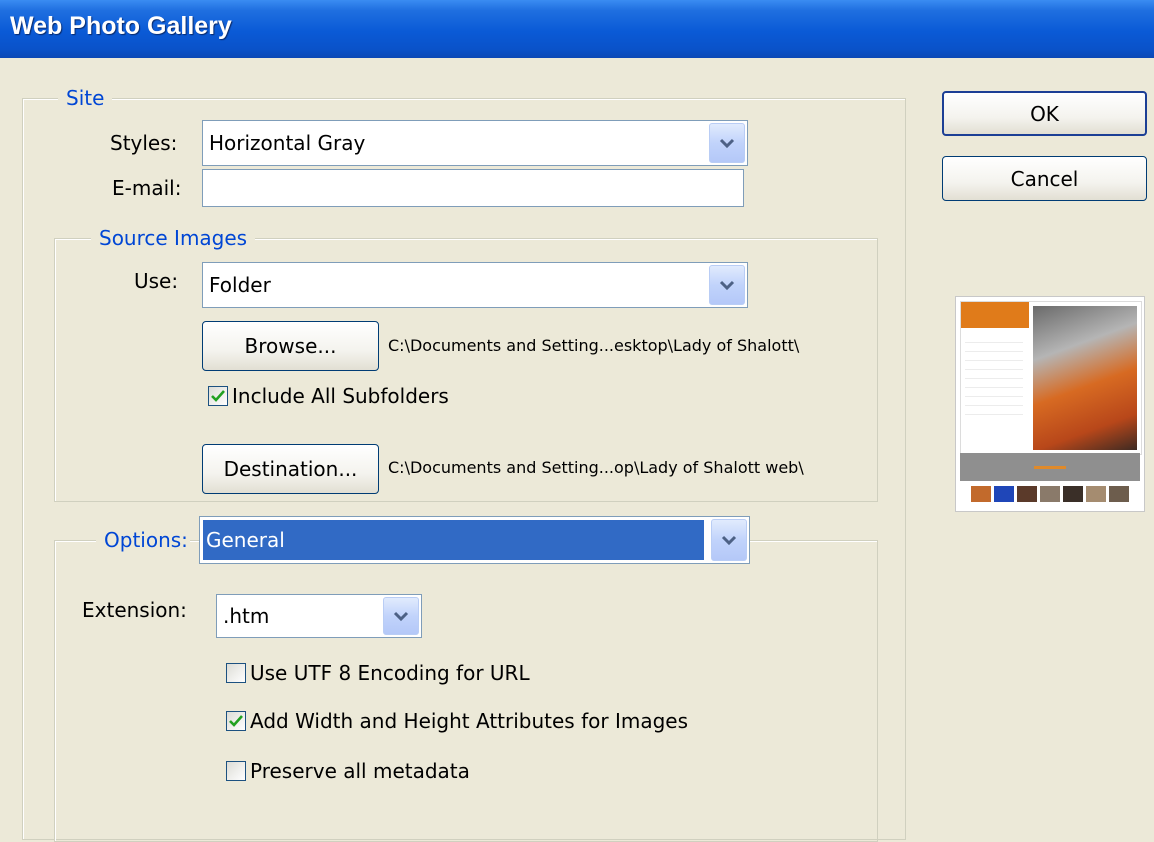 The width and height of the screenshot is (1154, 842). I want to click on preview-main-photo, so click(1085, 378).